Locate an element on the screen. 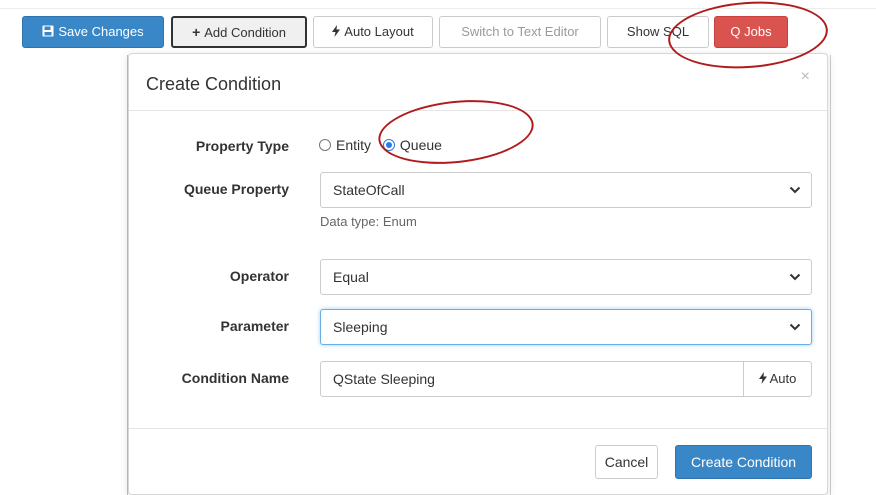 The height and width of the screenshot is (495, 876). modal-footer-divider is located at coordinates (478, 428).